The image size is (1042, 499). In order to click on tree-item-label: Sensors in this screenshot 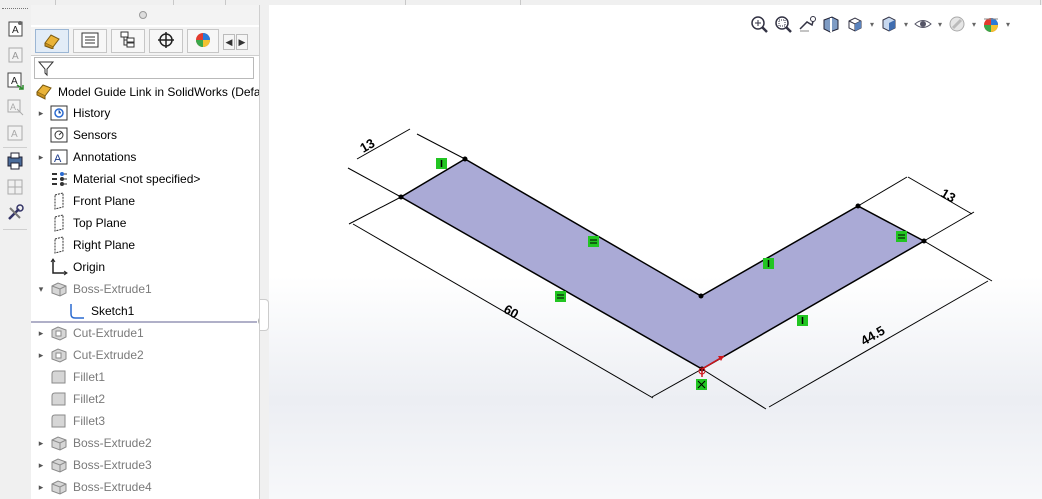, I will do `click(95, 135)`.